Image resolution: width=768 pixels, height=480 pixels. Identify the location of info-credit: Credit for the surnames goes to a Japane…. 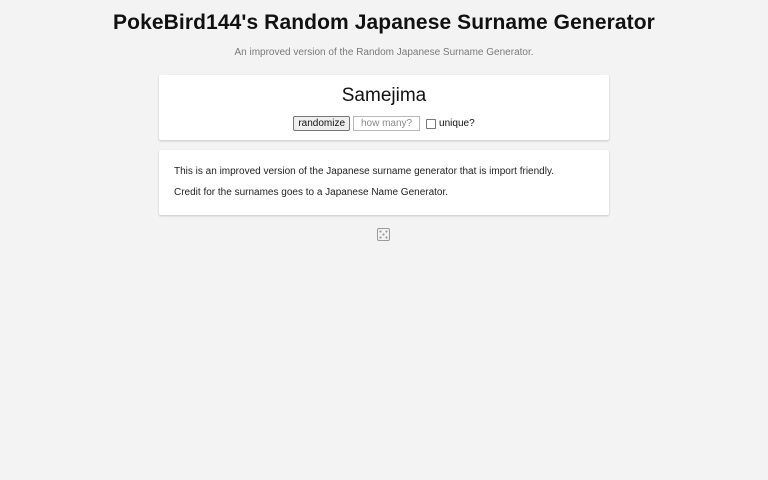
(311, 192).